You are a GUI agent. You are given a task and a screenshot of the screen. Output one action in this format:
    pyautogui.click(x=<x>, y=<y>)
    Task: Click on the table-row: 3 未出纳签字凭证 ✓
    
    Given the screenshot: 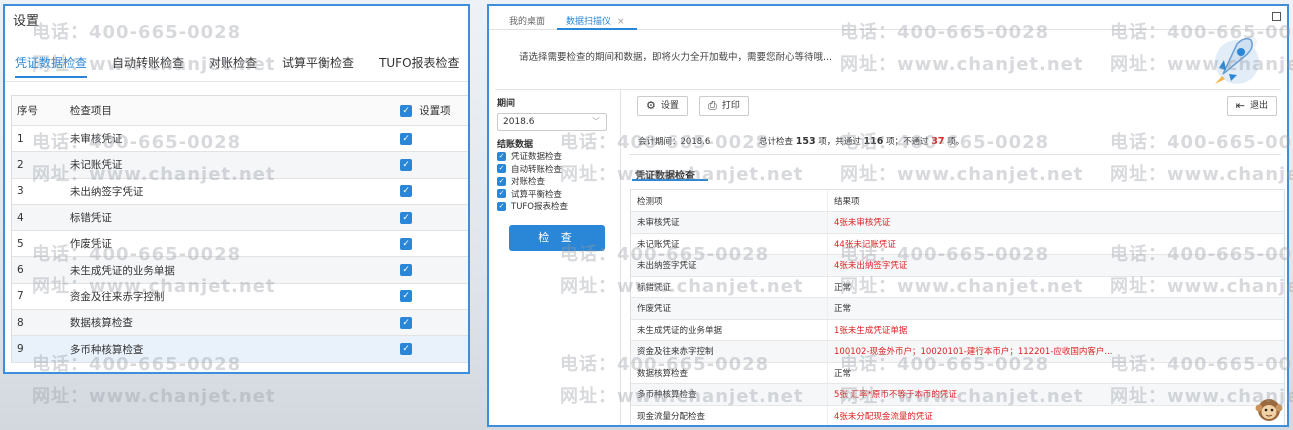 What is the action you would take?
    pyautogui.click(x=240, y=192)
    